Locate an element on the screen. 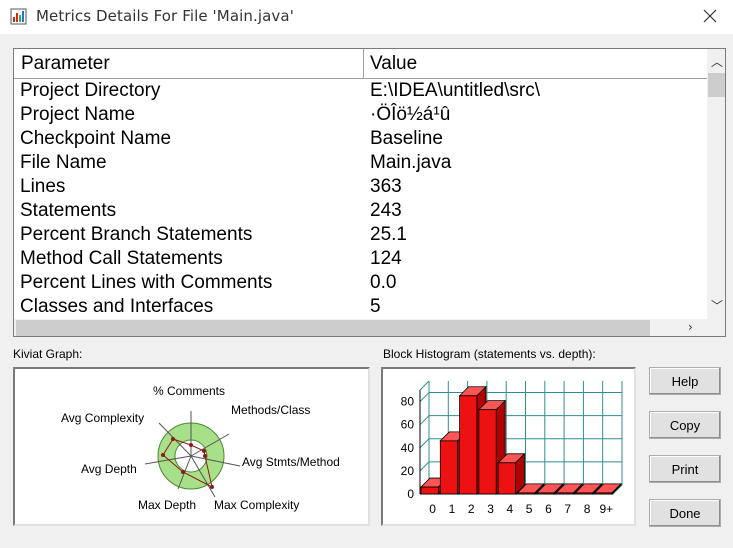  histogram-y-tick-label: 40 is located at coordinates (408, 448).